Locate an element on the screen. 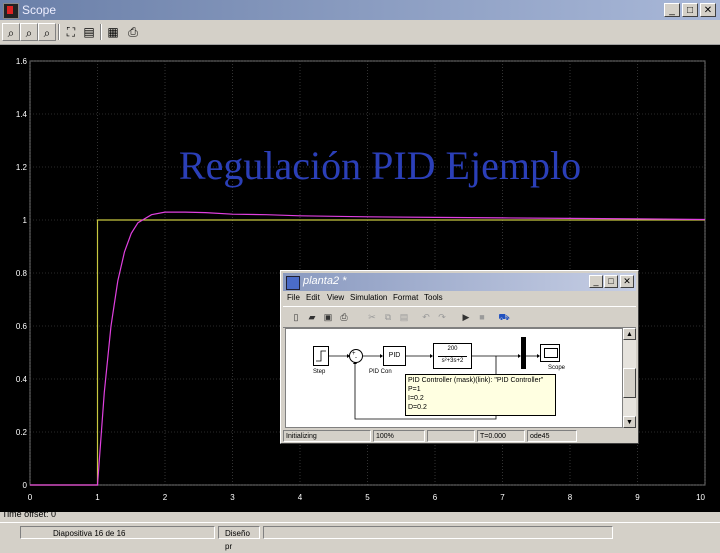 This screenshot has width=720, height=553. tf-fraction-bar is located at coordinates (452, 356).